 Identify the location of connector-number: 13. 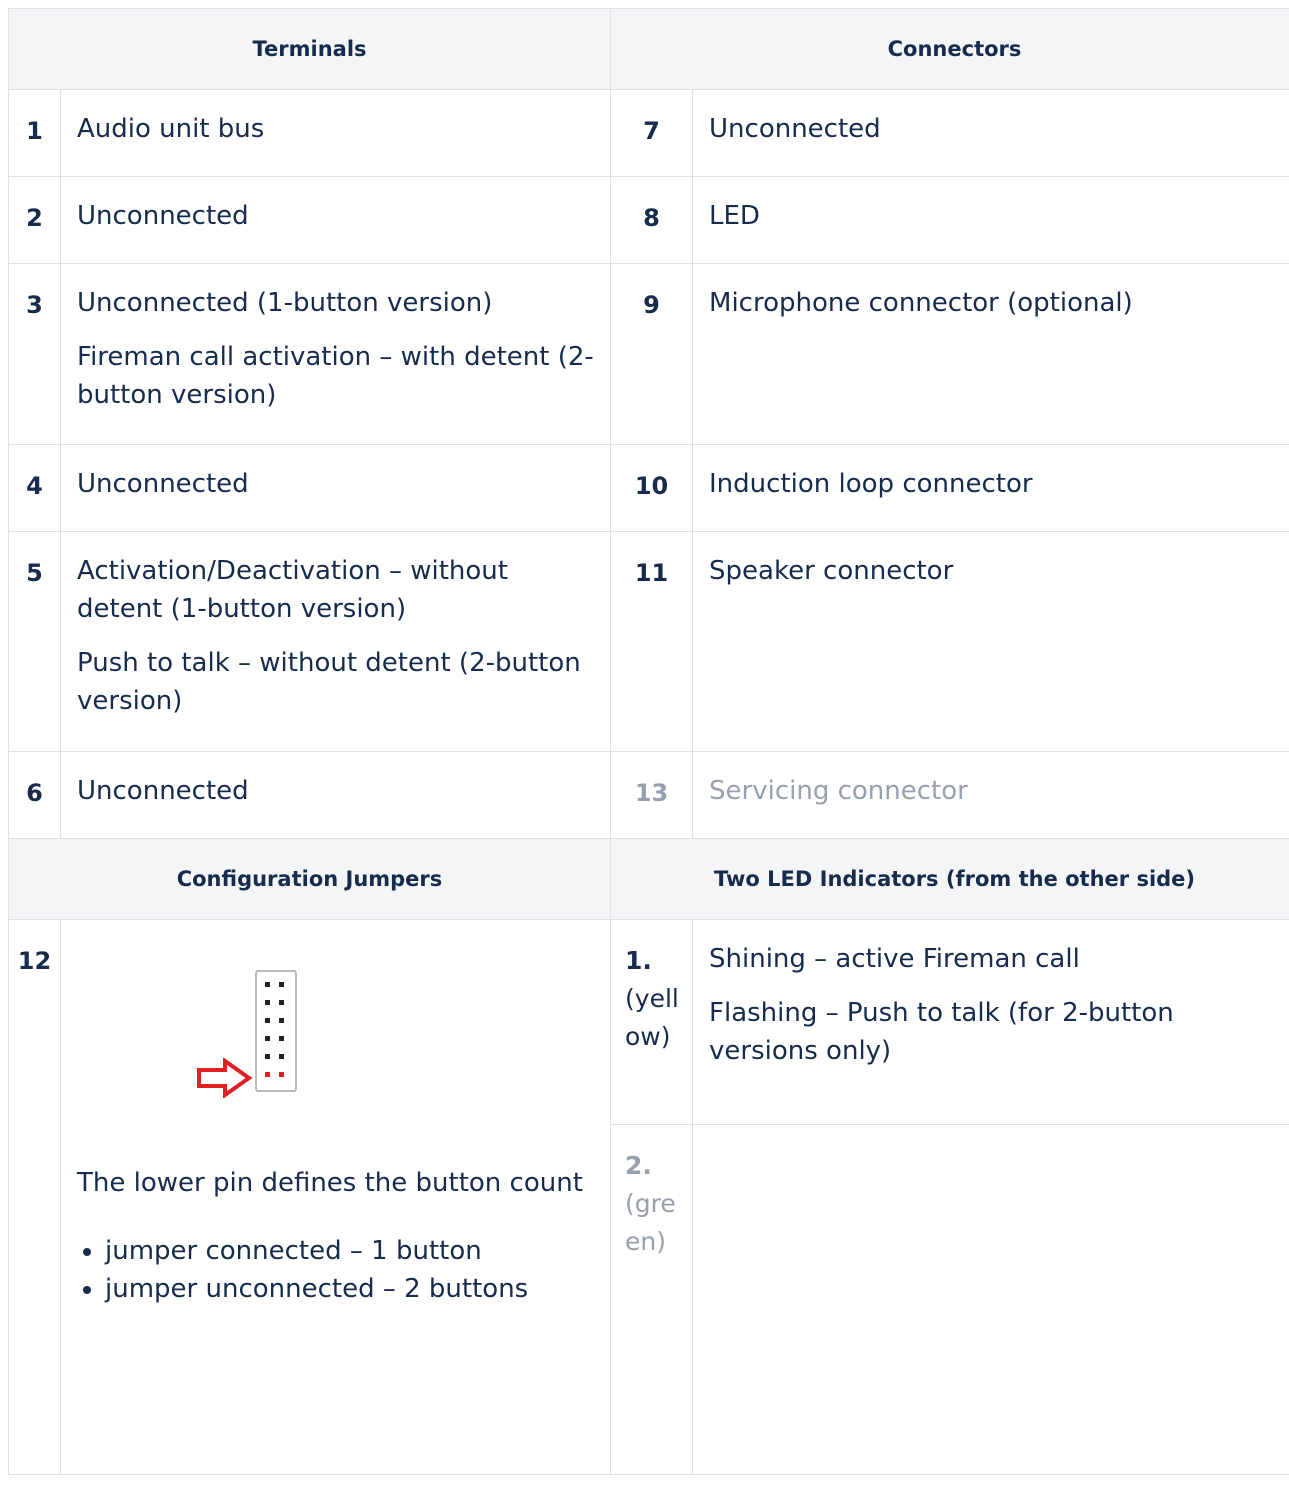
(652, 795).